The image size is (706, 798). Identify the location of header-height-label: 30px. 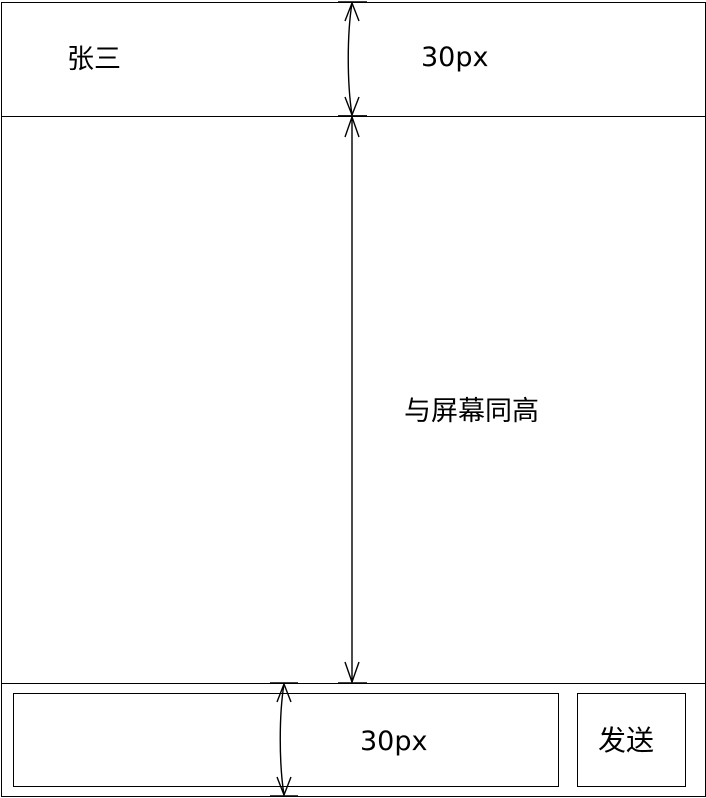
(455, 57).